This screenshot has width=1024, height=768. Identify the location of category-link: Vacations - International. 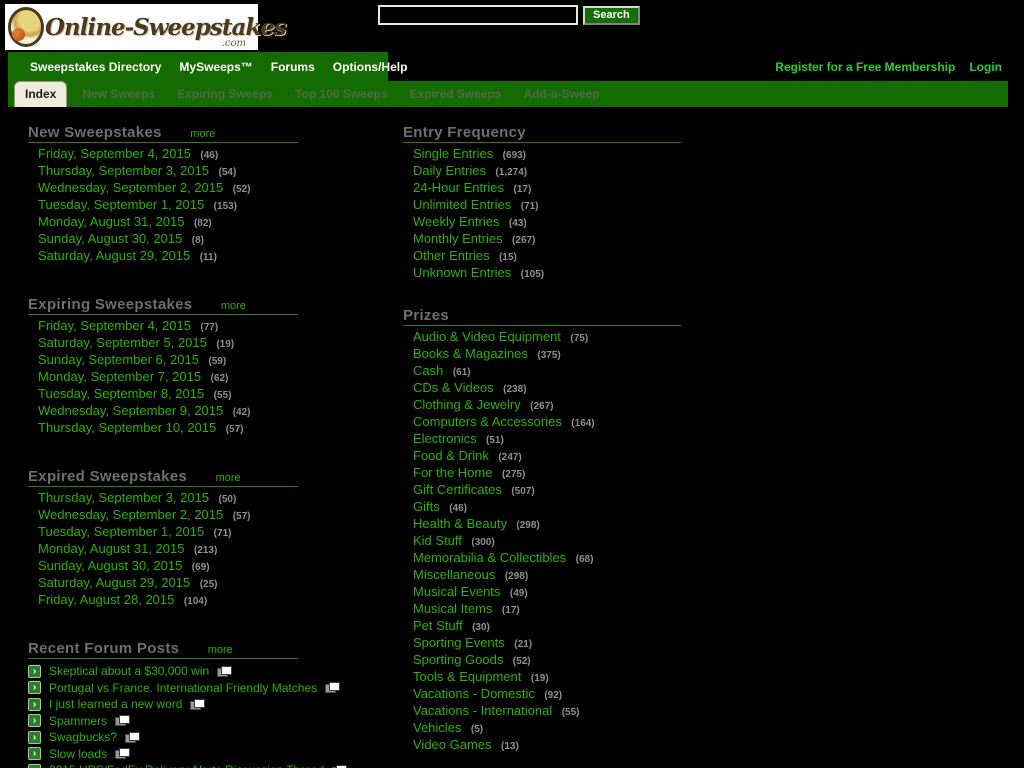
(482, 710).